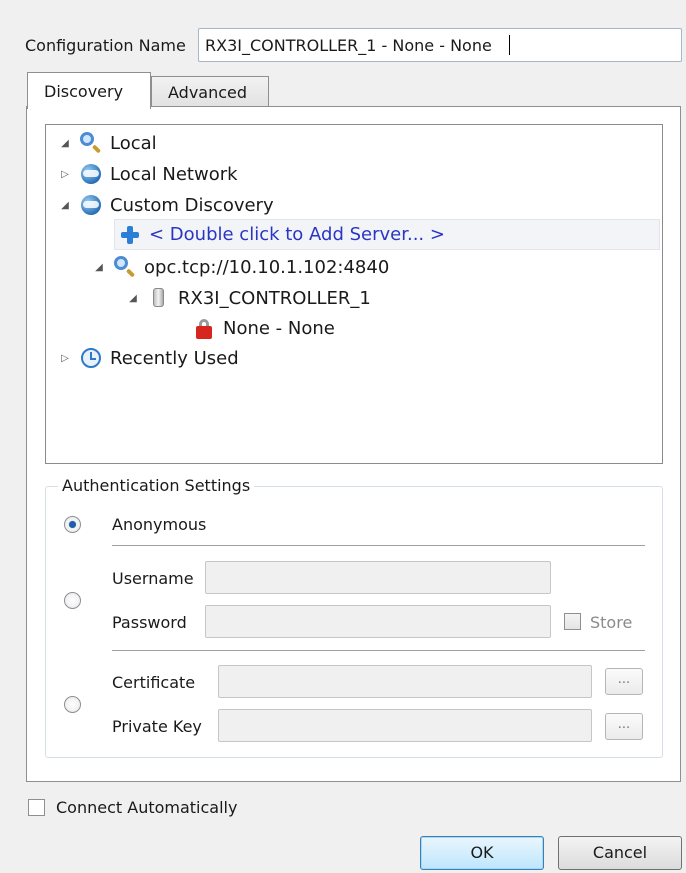 The width and height of the screenshot is (686, 873). I want to click on tab-discovery: Discovery, so click(89, 90).